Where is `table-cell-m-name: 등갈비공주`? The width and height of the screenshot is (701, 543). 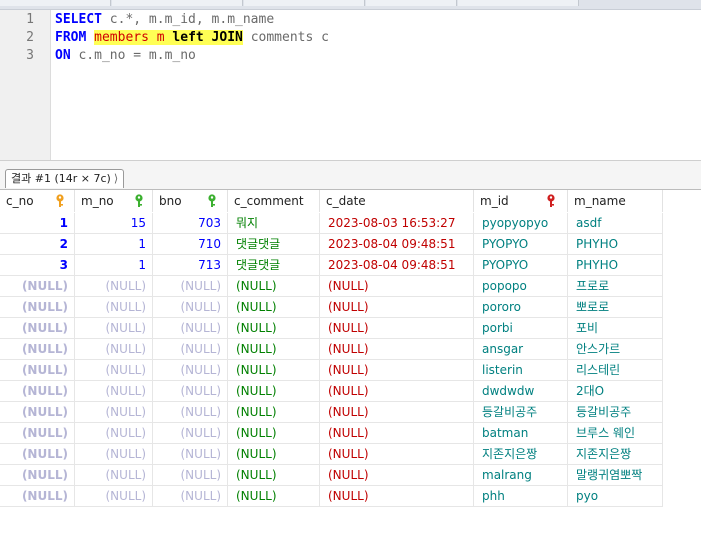
table-cell-m-name: 등갈비공주 is located at coordinates (615, 412).